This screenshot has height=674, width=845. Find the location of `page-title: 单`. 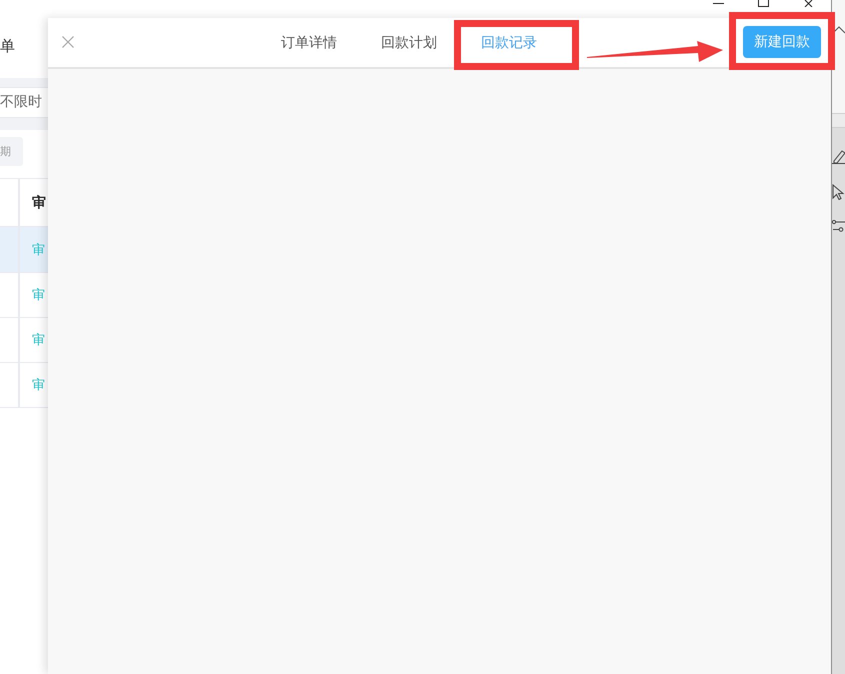

page-title: 单 is located at coordinates (8, 46).